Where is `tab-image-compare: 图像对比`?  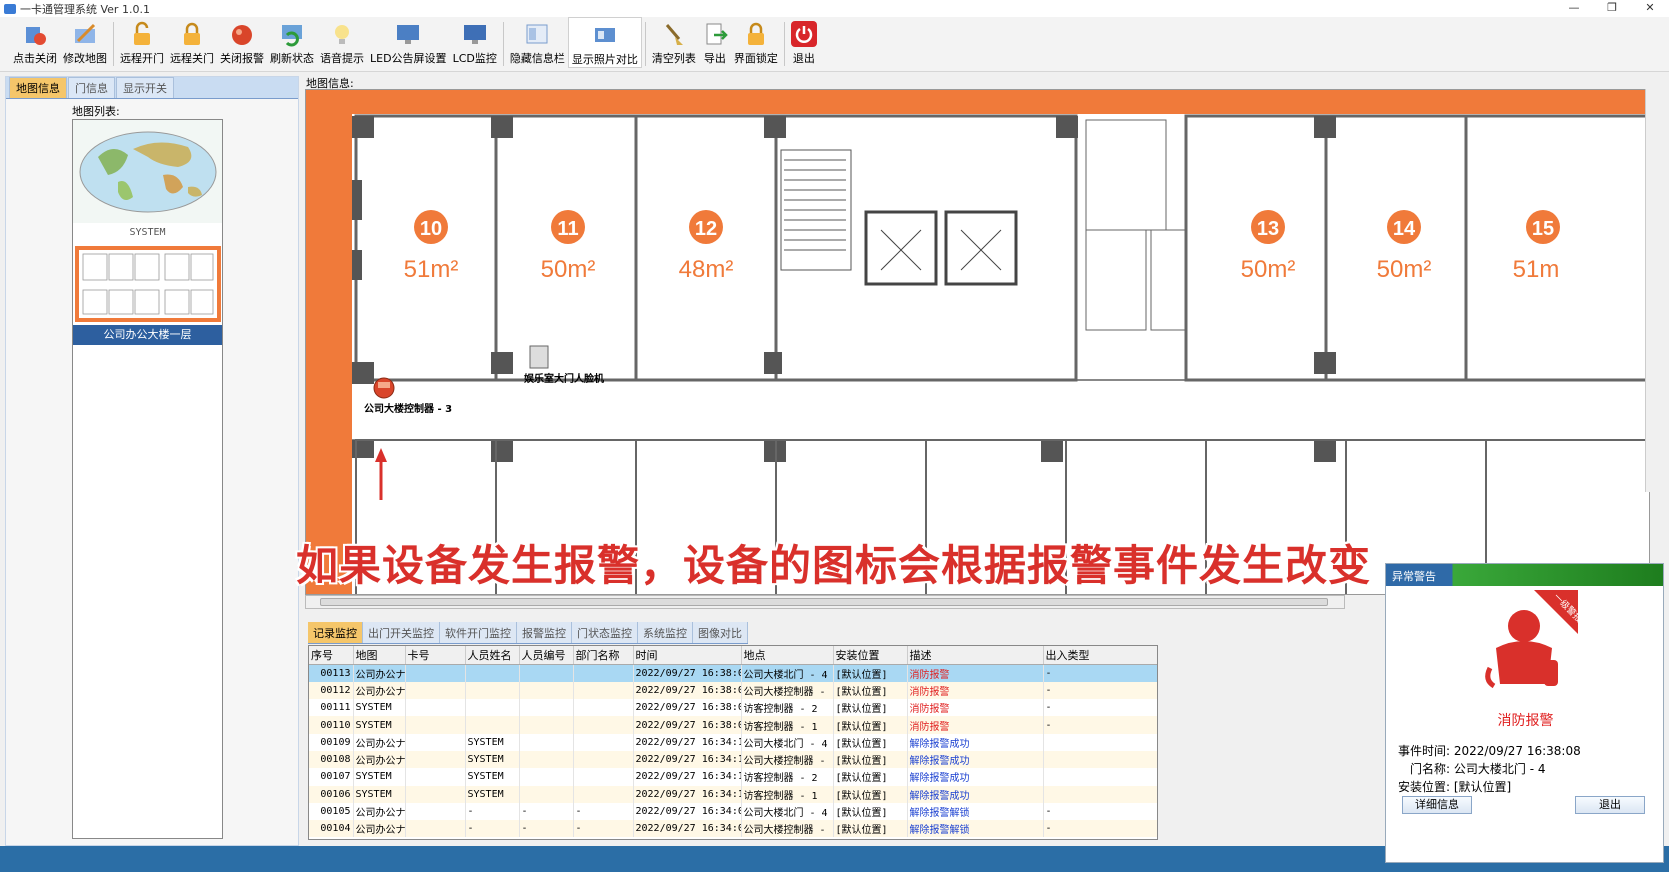 tab-image-compare: 图像对比 is located at coordinates (720, 632).